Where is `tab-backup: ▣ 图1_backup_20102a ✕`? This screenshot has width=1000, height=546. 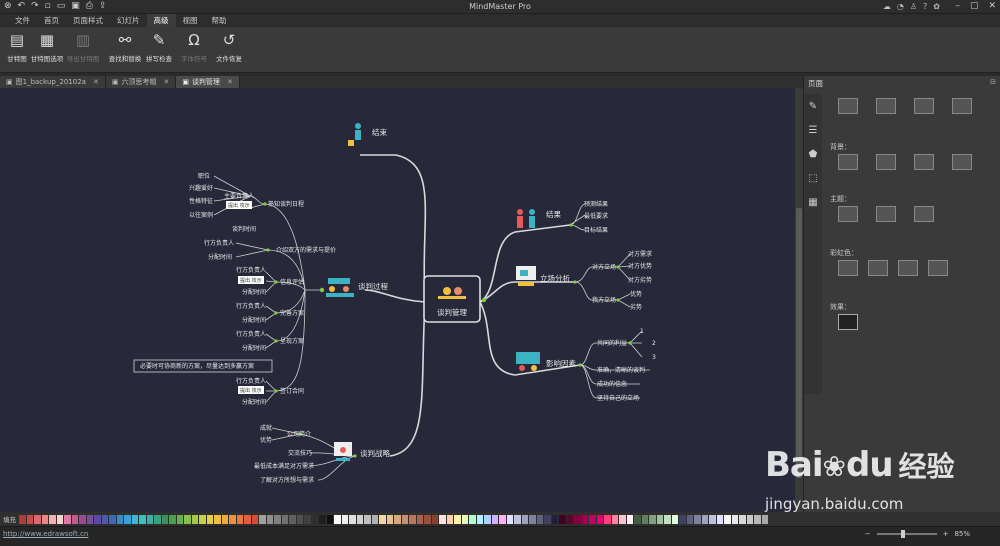
tab-backup: ▣ 图1_backup_20102a ✕ is located at coordinates (53, 82).